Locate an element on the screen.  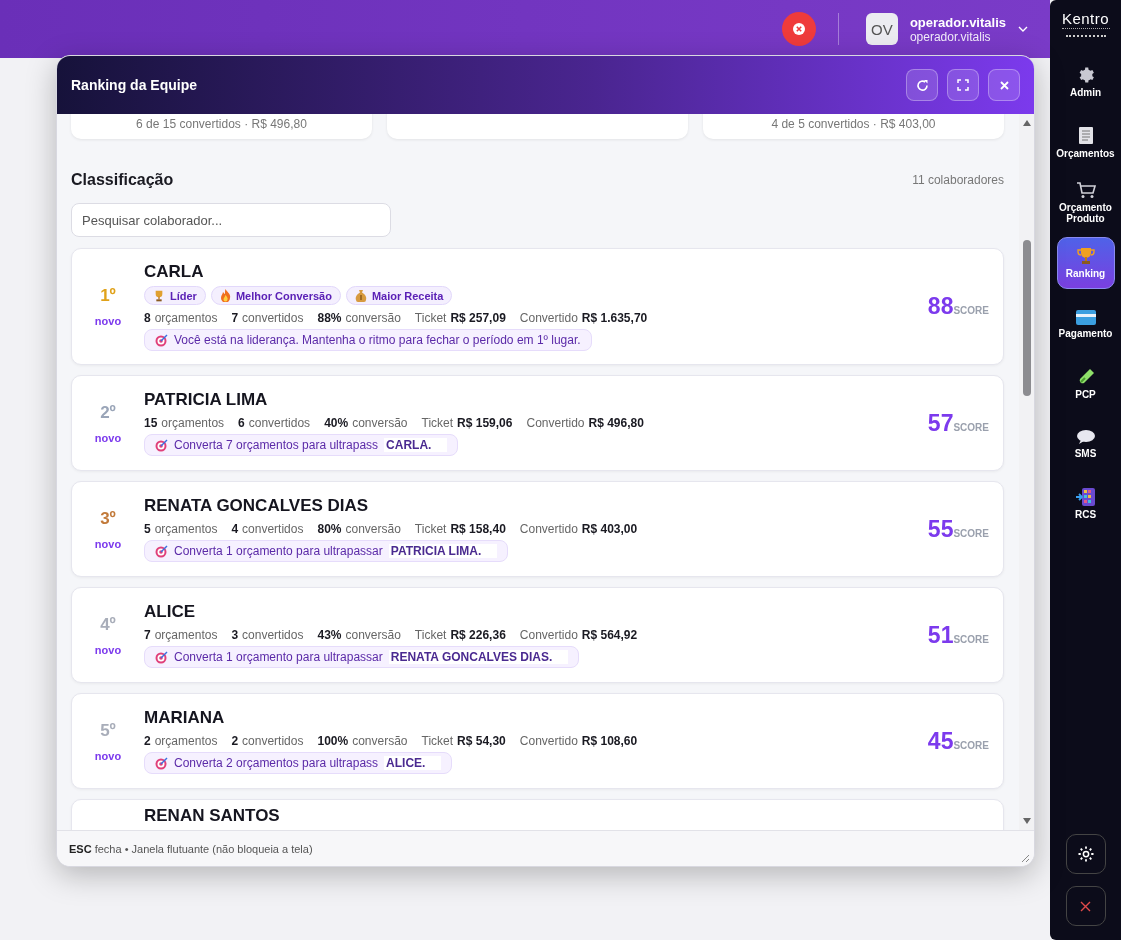
speech-bubble-icon is located at coordinates (1085, 437).